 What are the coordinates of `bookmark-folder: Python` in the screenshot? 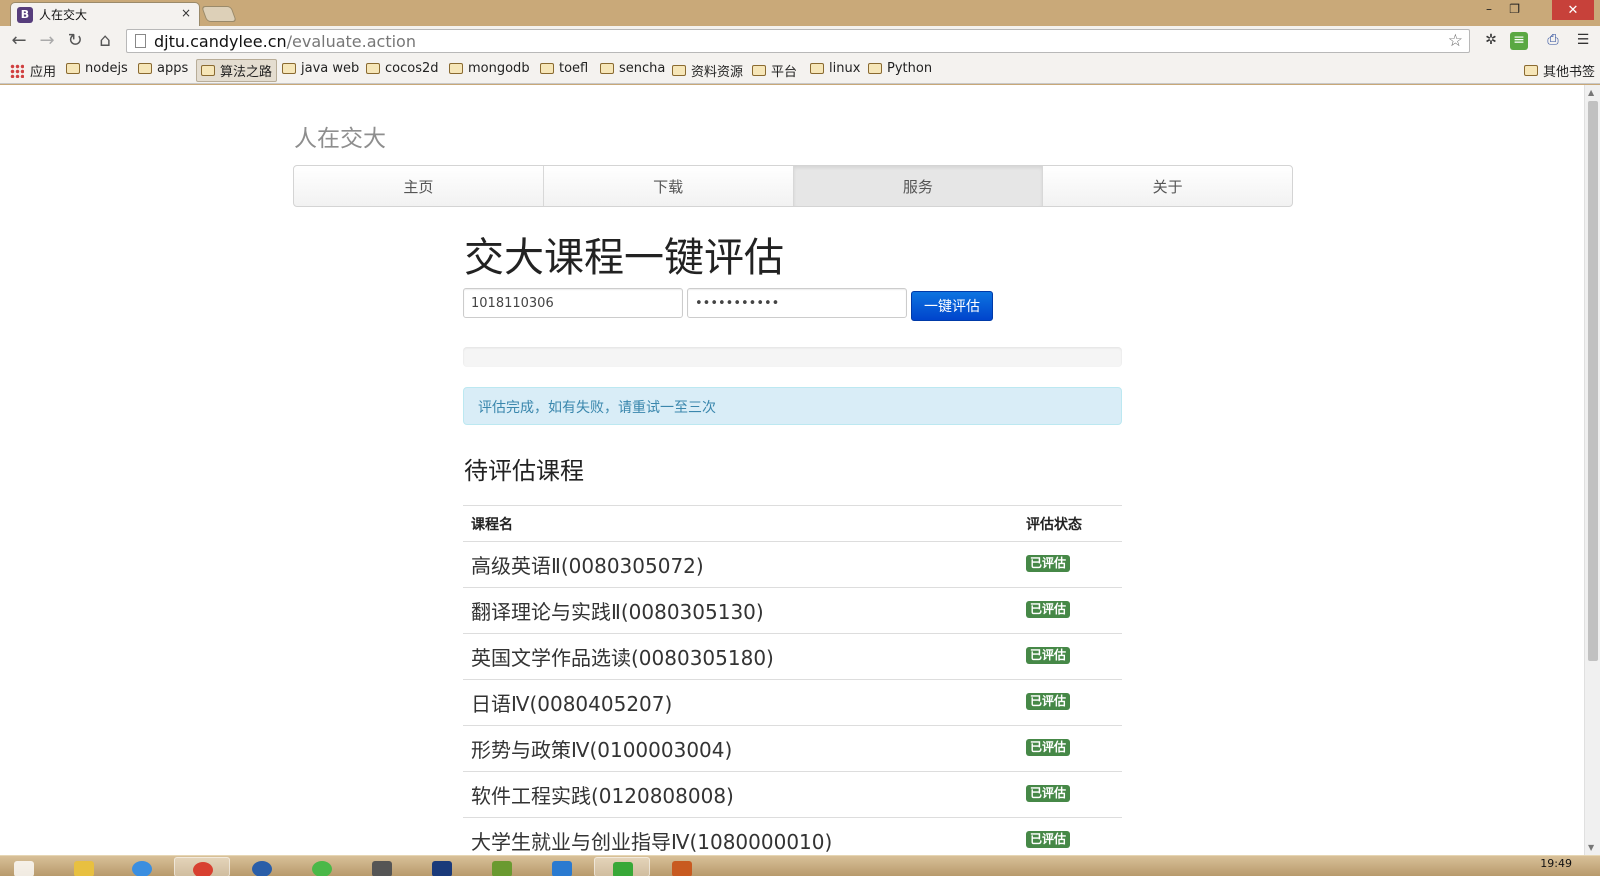 It's located at (900, 68).